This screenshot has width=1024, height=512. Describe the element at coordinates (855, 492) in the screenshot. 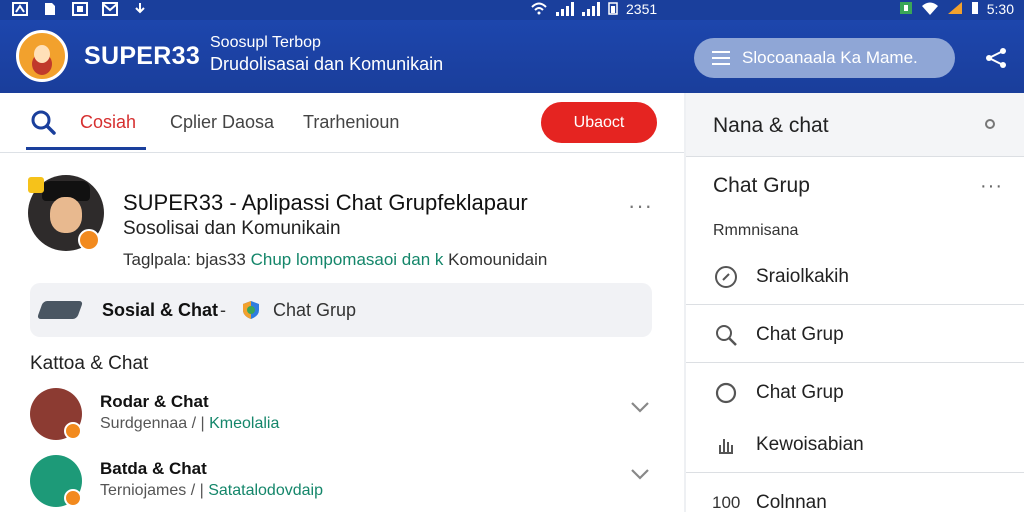

I see `side-item: 100 Colnnan` at that location.